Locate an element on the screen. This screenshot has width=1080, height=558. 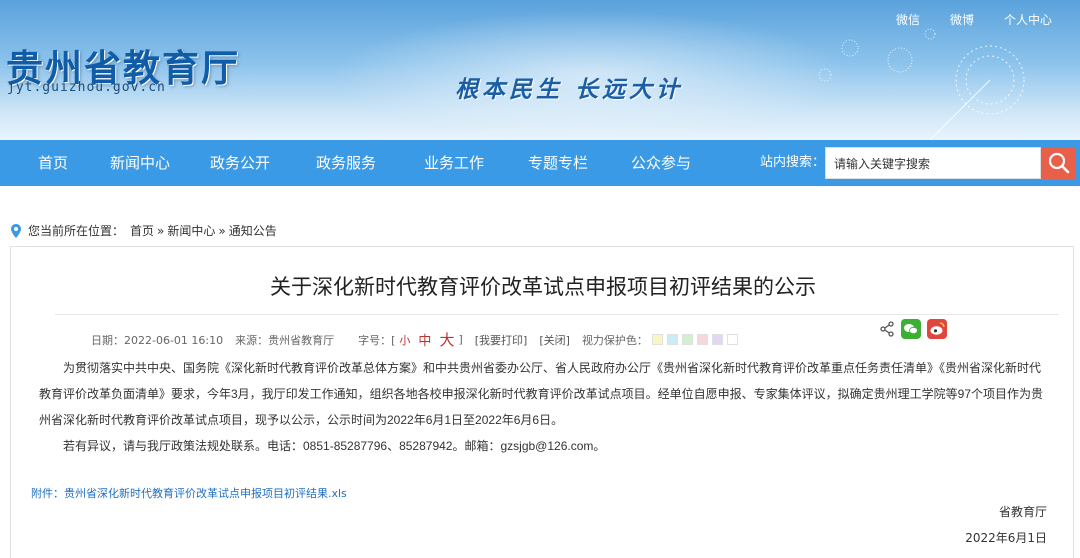
close-button: [关闭] is located at coordinates (554, 340).